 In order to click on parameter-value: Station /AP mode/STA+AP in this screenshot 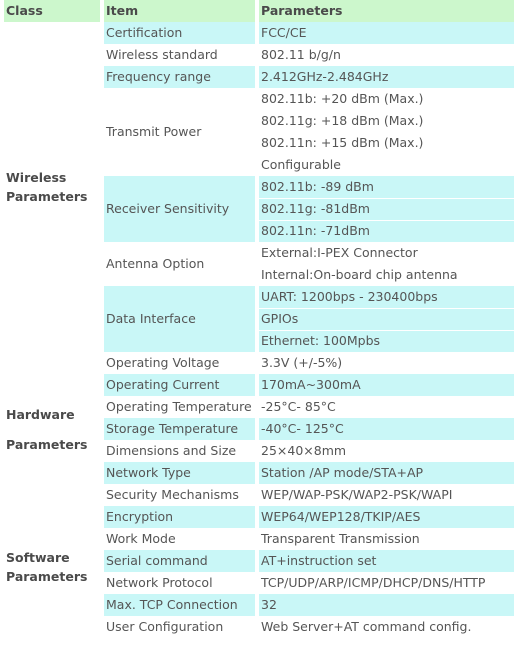, I will do `click(386, 473)`.